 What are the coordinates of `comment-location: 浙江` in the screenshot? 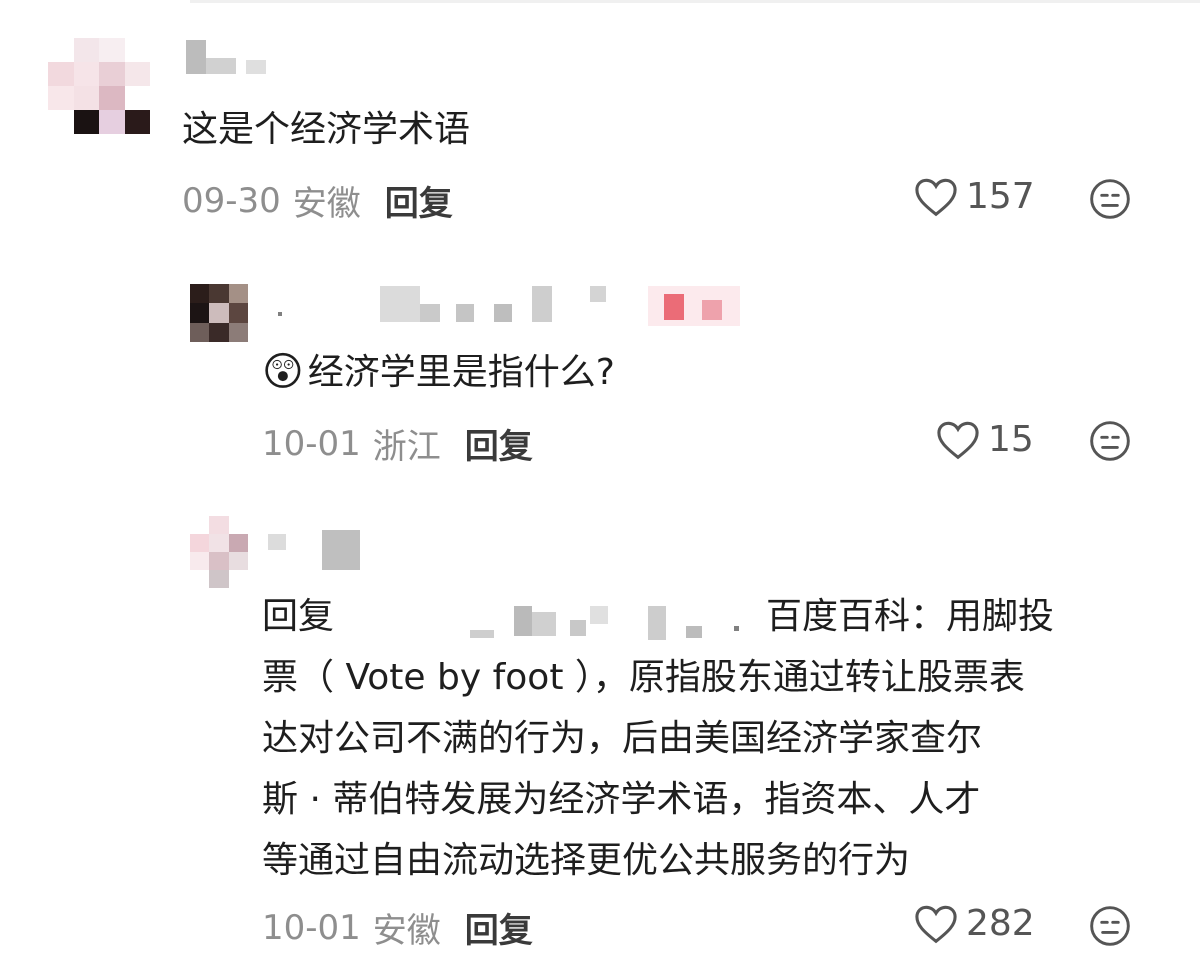 It's located at (406, 447).